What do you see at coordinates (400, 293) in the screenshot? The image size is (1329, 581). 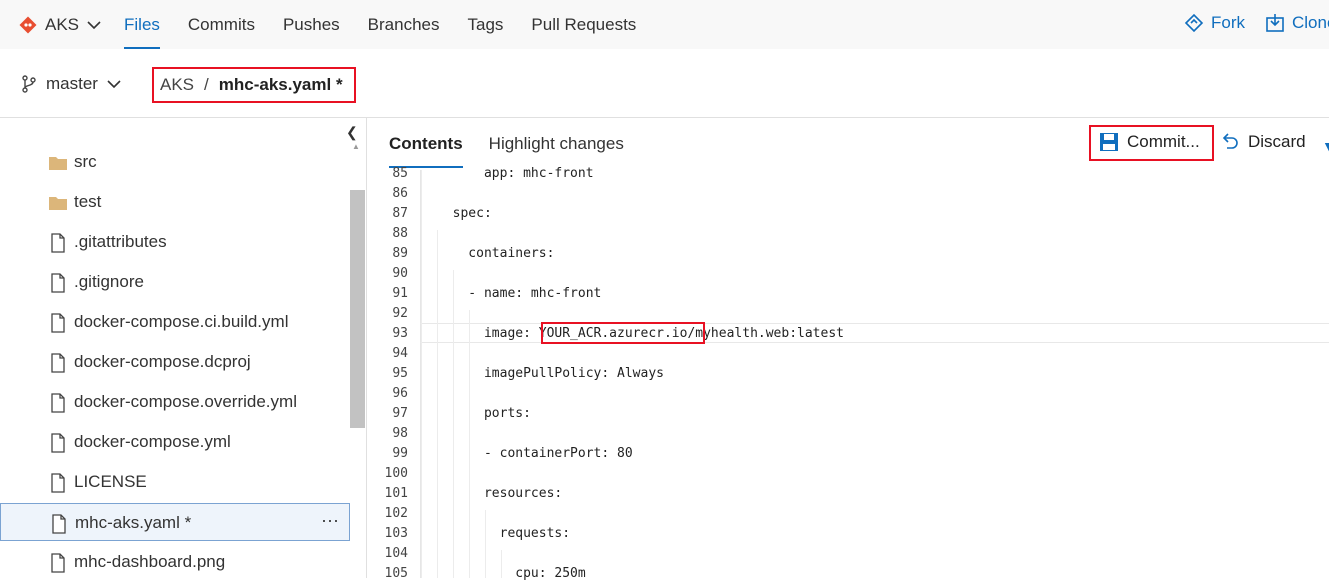 I see `line-number: 91` at bounding box center [400, 293].